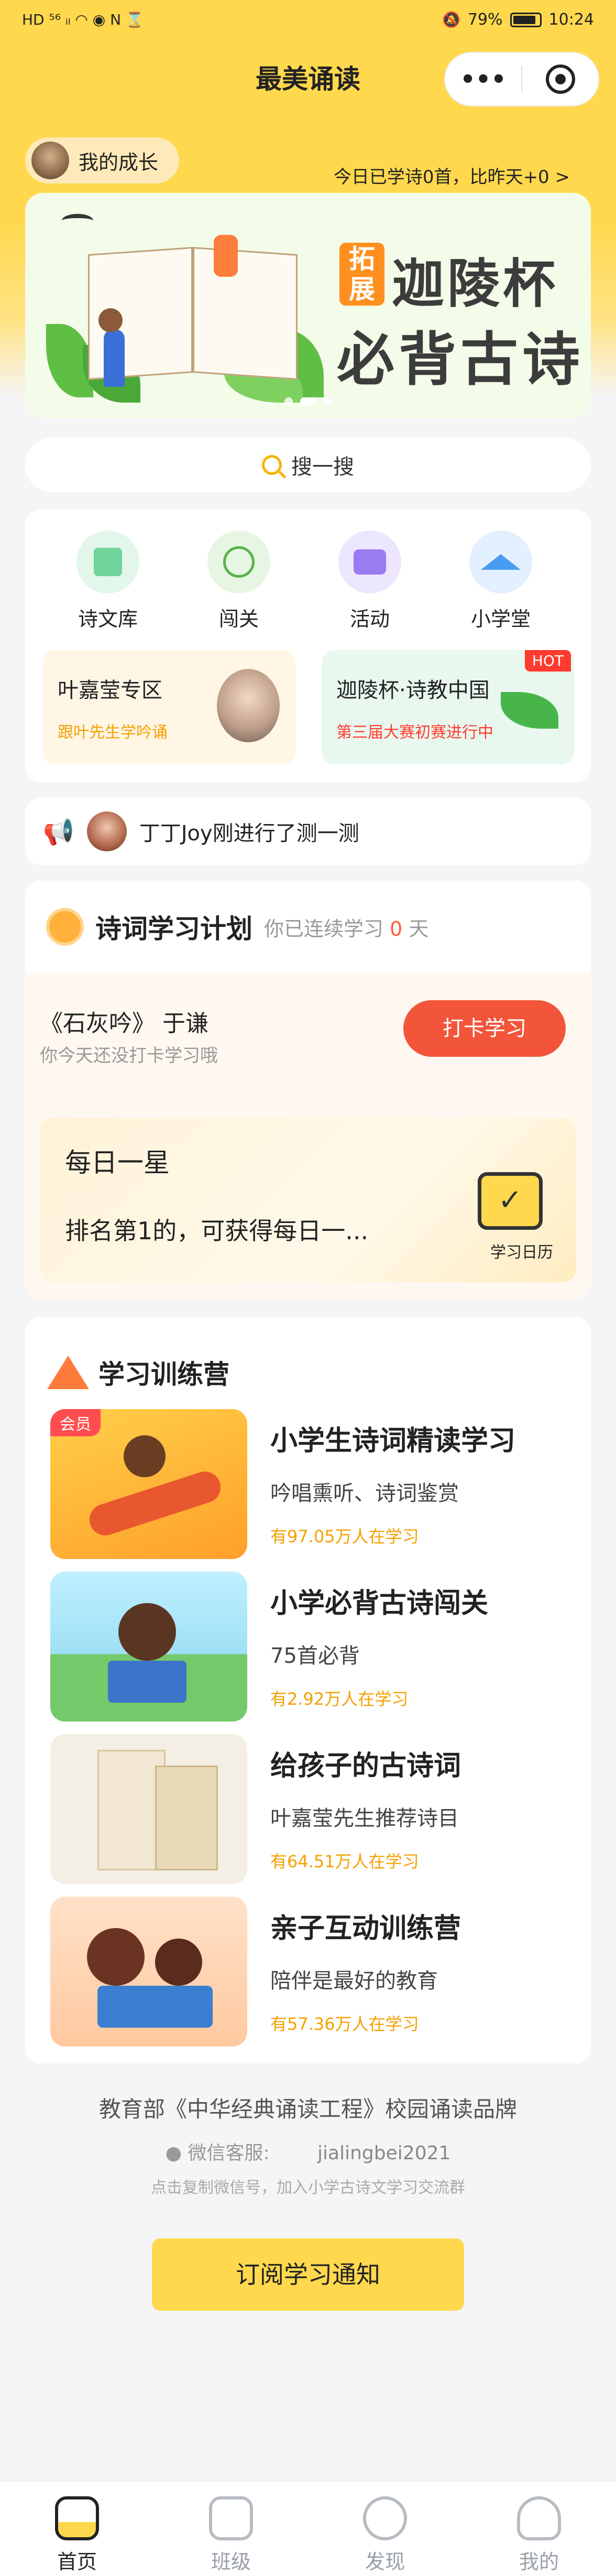 This screenshot has width=616, height=2576. Describe the element at coordinates (539, 2518) in the screenshot. I see `profile-icon` at that location.